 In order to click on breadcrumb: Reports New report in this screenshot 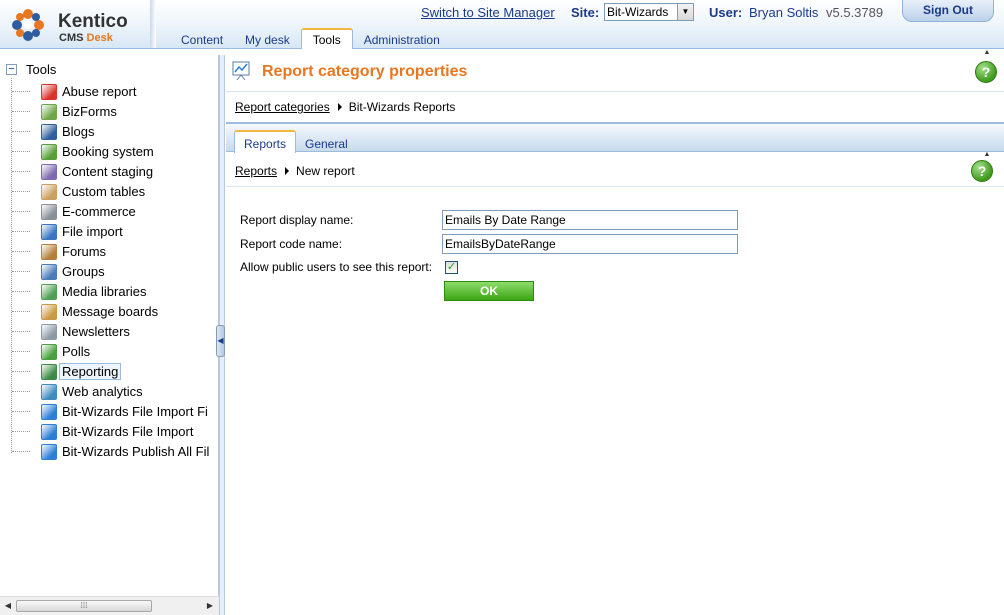, I will do `click(295, 171)`.